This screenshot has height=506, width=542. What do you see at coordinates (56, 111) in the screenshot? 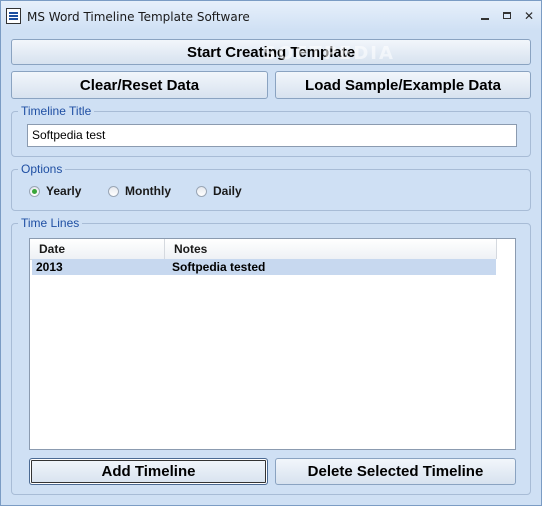
I see `timeline-title-label: Timeline Title` at bounding box center [56, 111].